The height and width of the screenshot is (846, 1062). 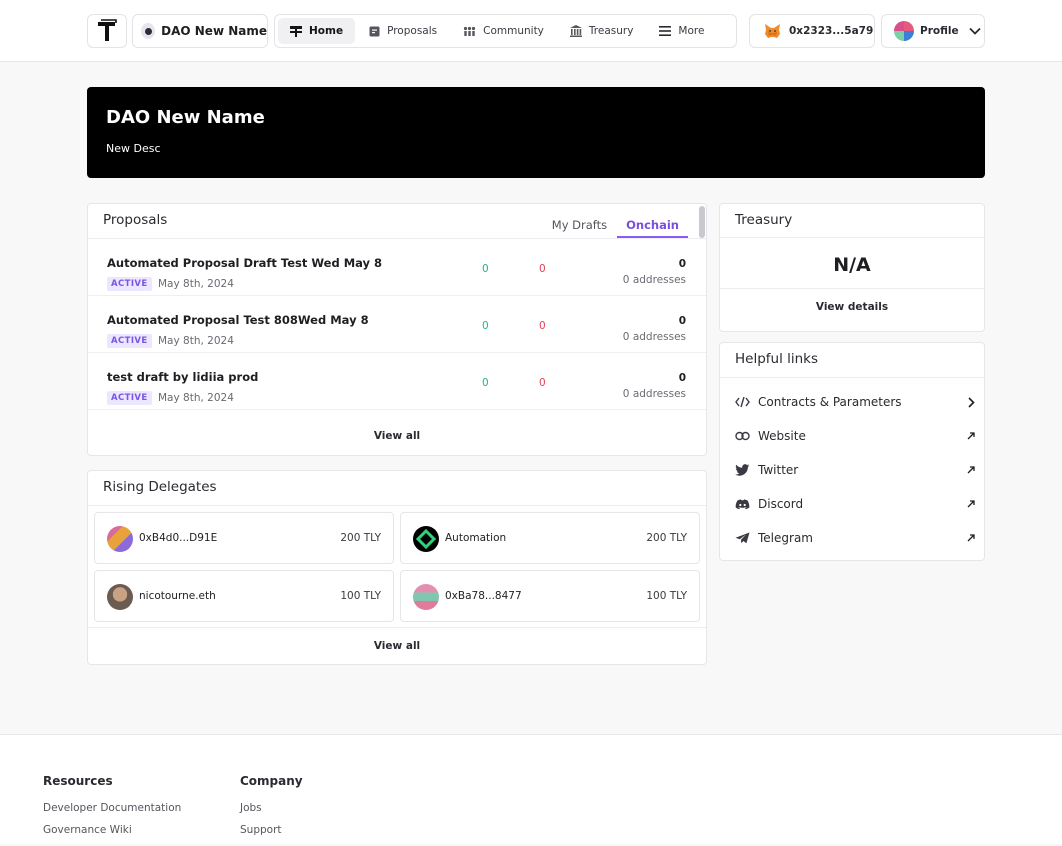 I want to click on treasury-title: Treasury, so click(x=764, y=220).